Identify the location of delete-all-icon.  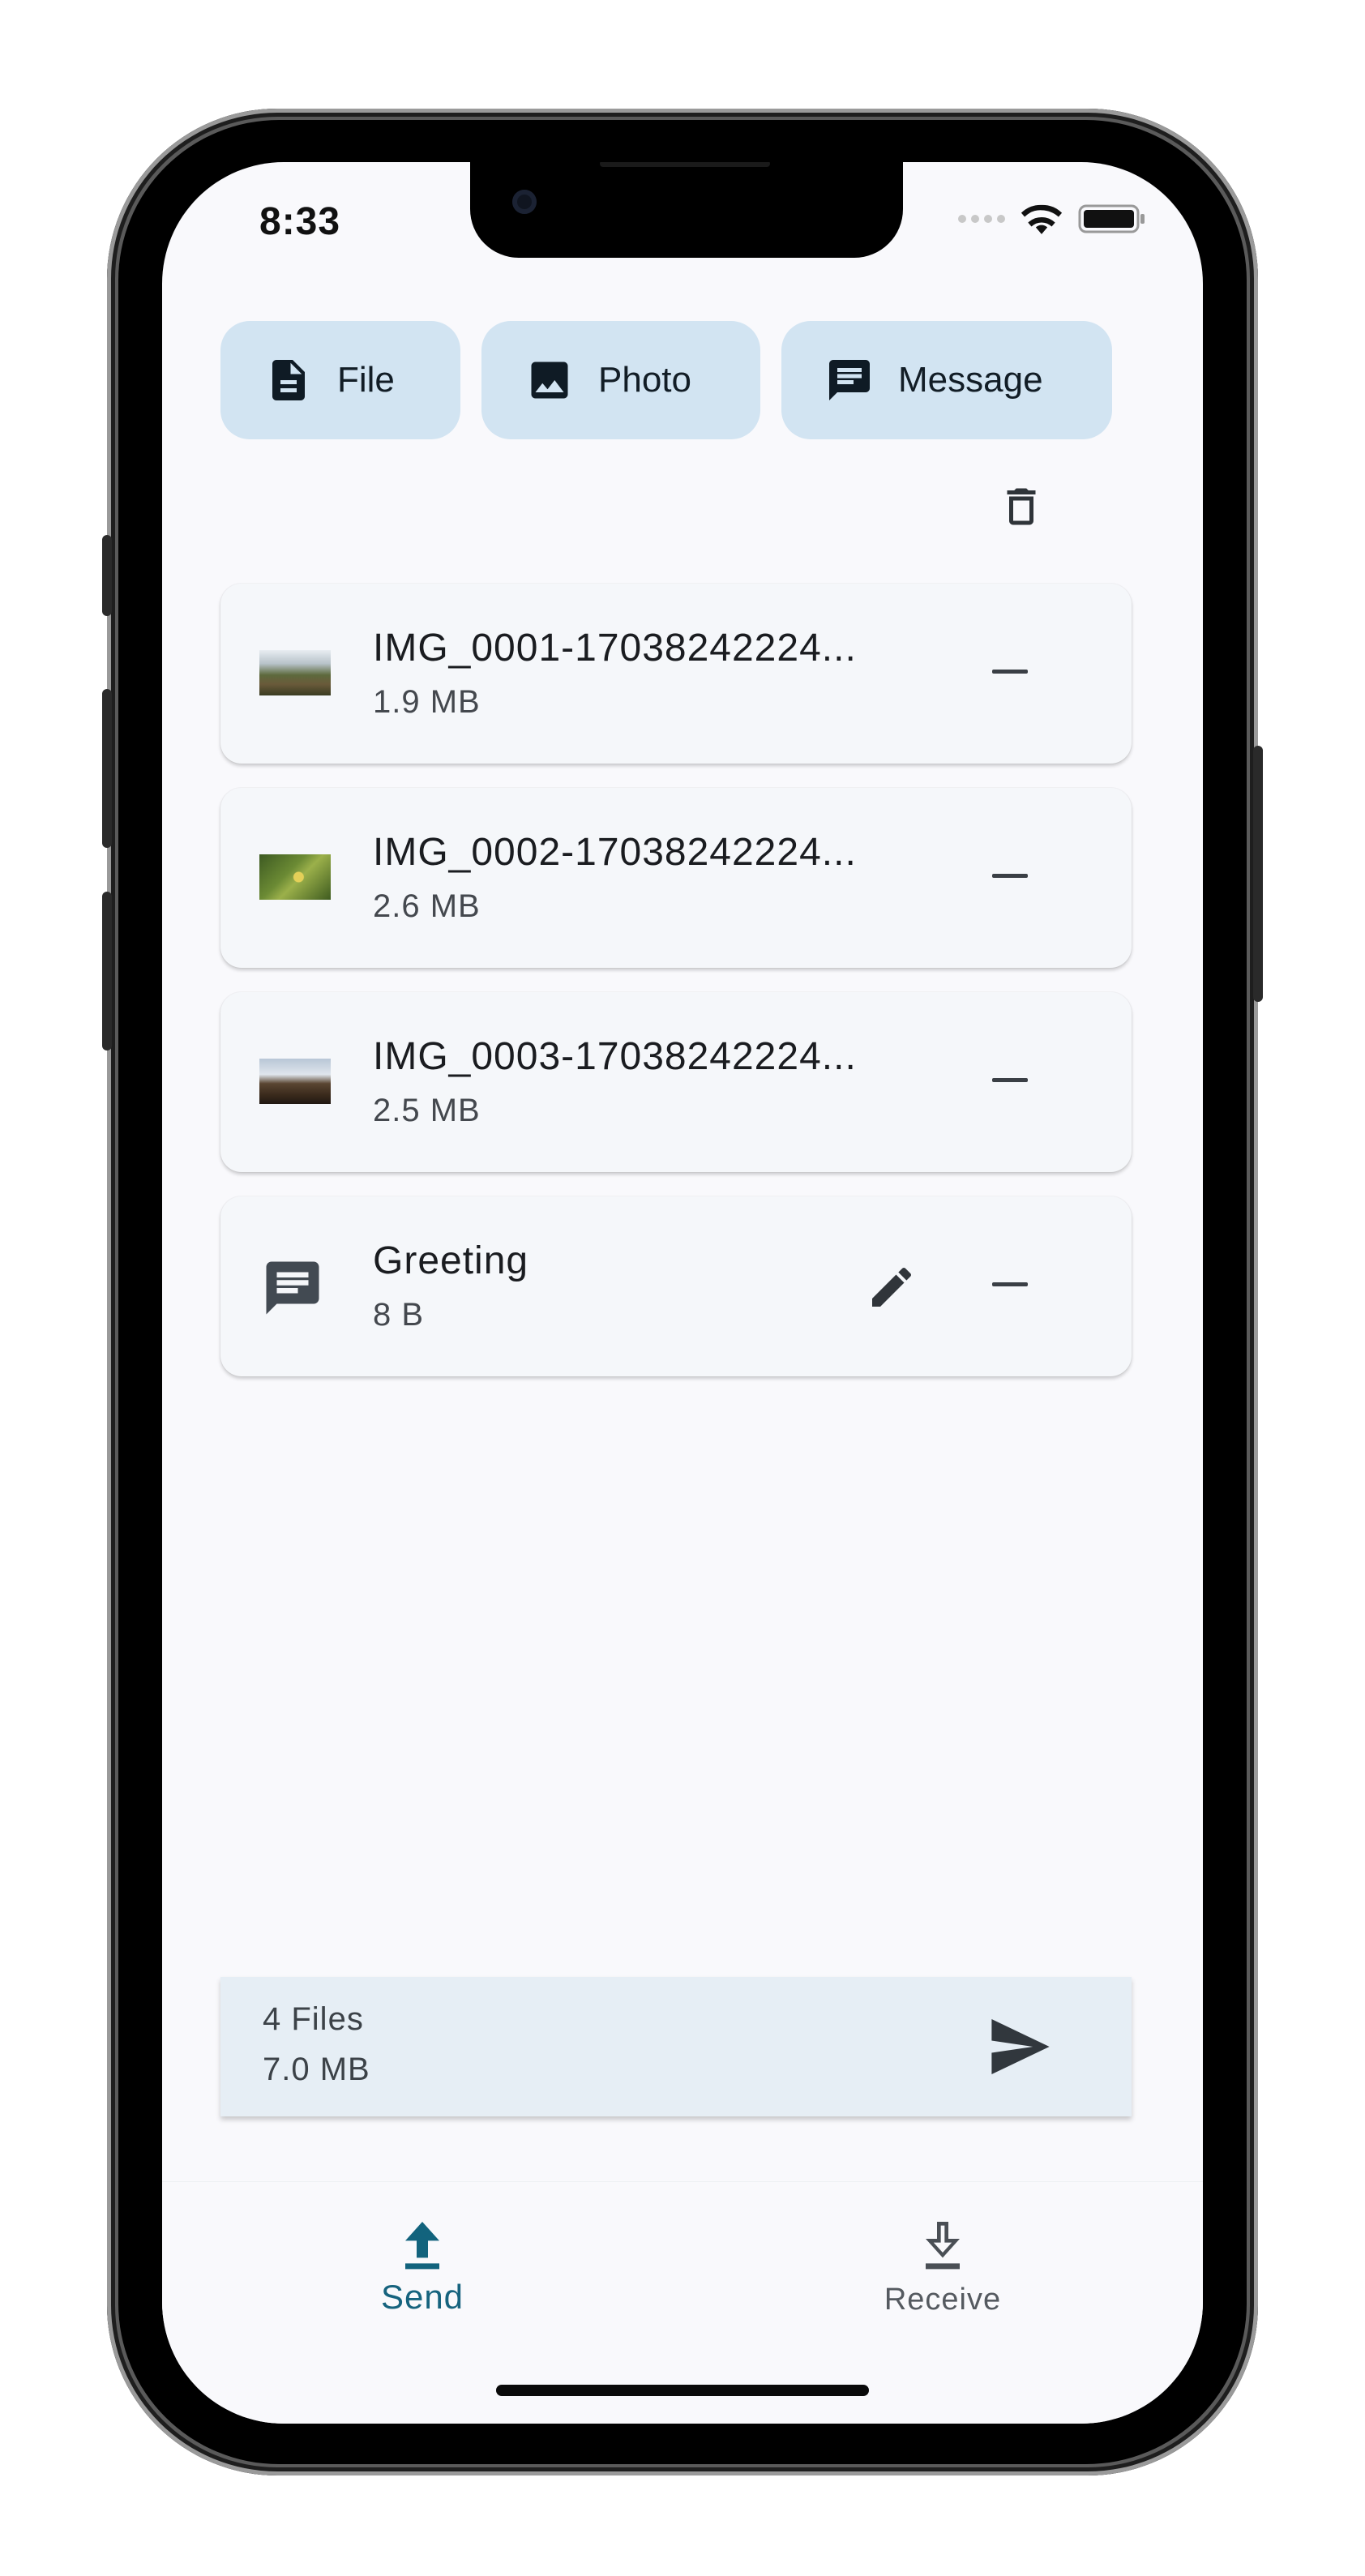
(1022, 506).